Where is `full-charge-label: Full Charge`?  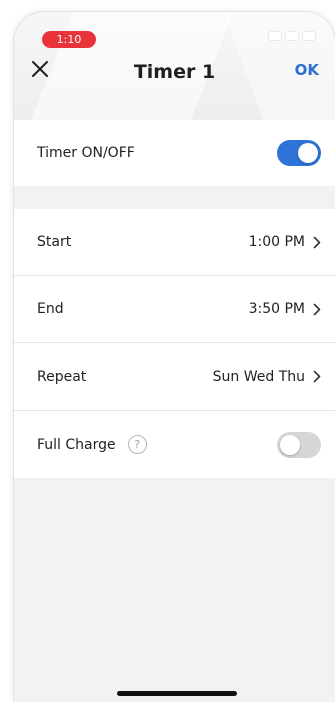
full-charge-label: Full Charge is located at coordinates (76, 444).